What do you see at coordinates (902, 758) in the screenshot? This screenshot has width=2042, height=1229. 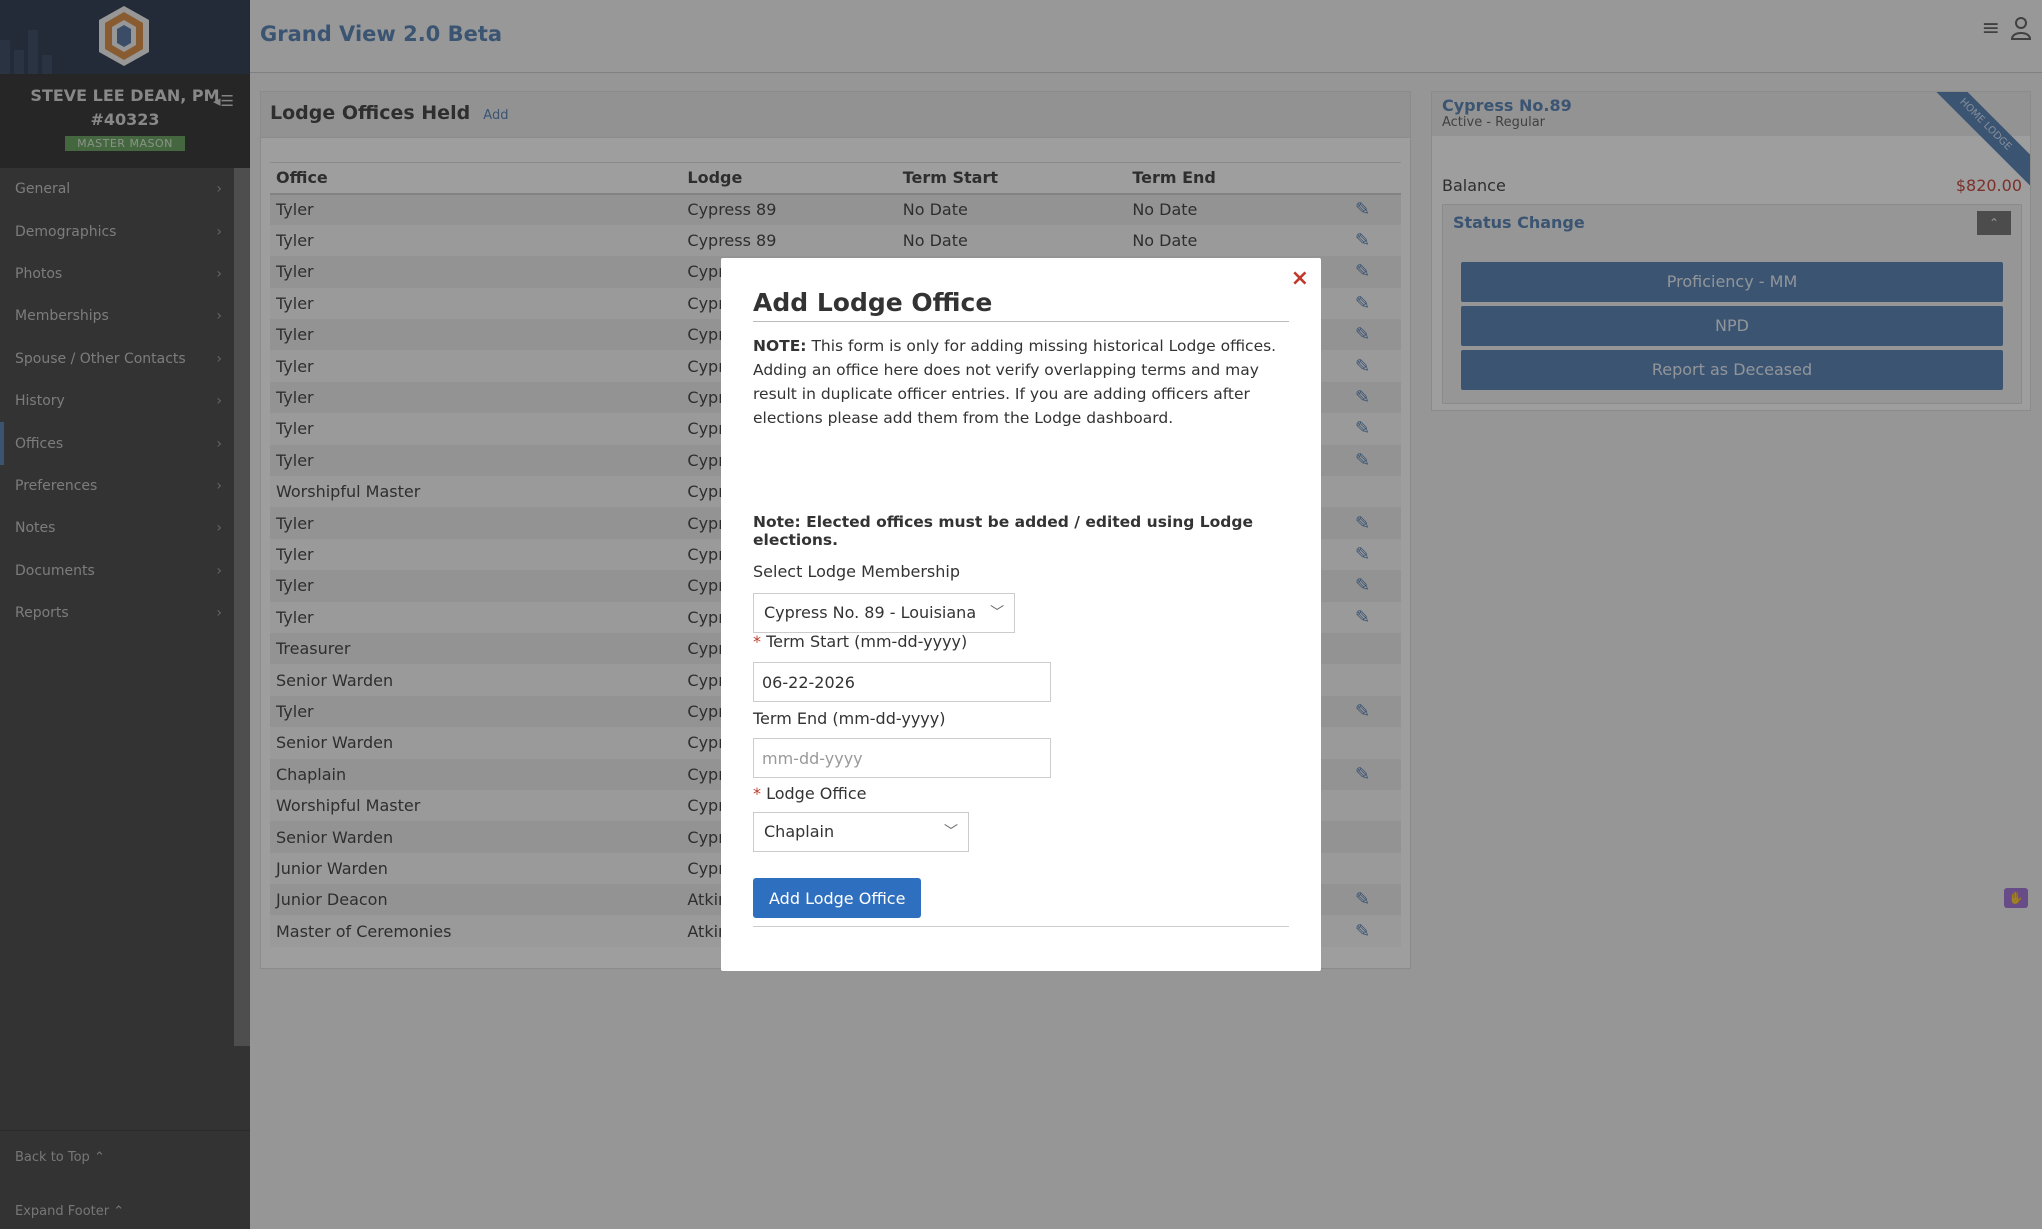 I see `term-end-input` at bounding box center [902, 758].